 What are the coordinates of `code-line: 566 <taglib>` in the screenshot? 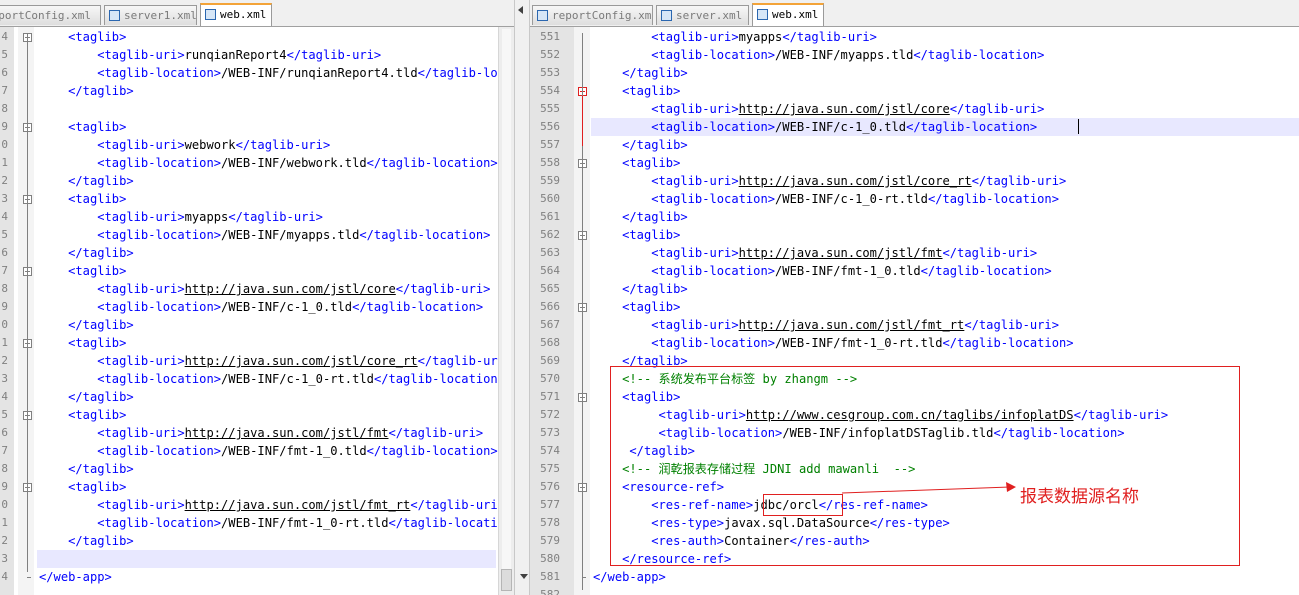 It's located at (914, 307).